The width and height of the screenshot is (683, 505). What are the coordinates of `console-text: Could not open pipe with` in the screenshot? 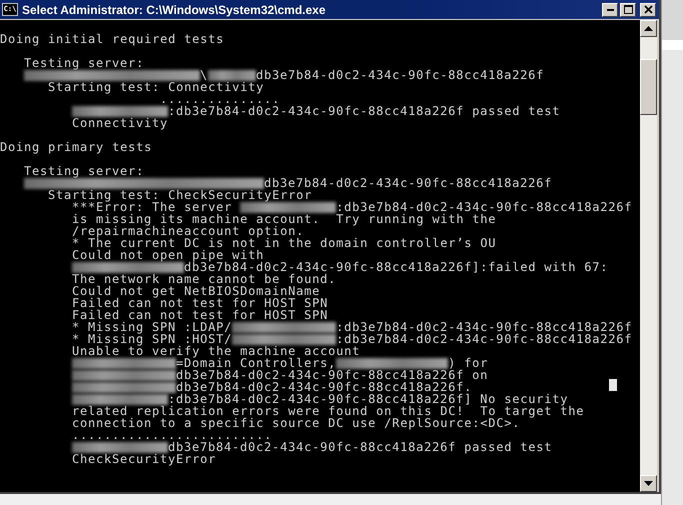 It's located at (168, 255).